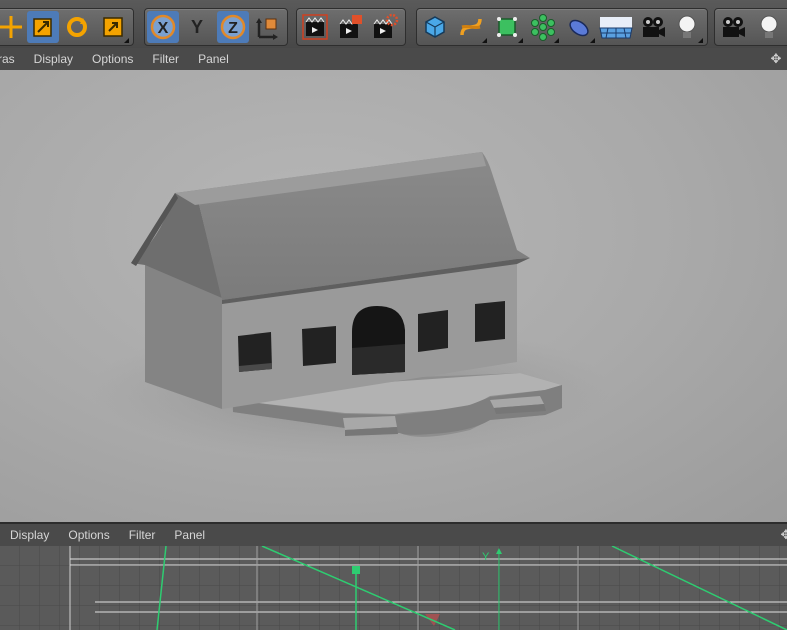  I want to click on coordinate-system-icon, so click(267, 29).